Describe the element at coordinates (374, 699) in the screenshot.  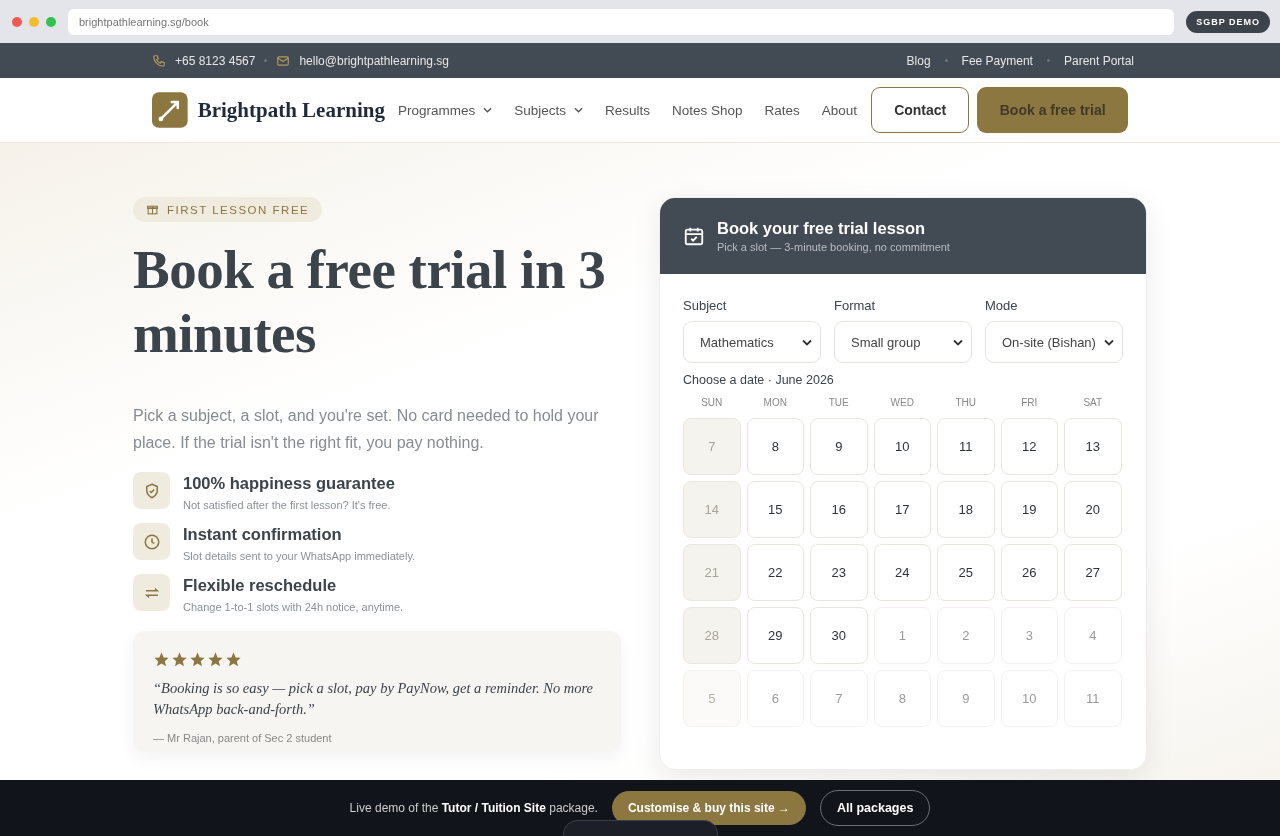
I see `testimonial-quote: “Booking is so easy — pick a slot, pay by PayNow, get a reminder. No more WhatsApp back-and-forth.”` at that location.